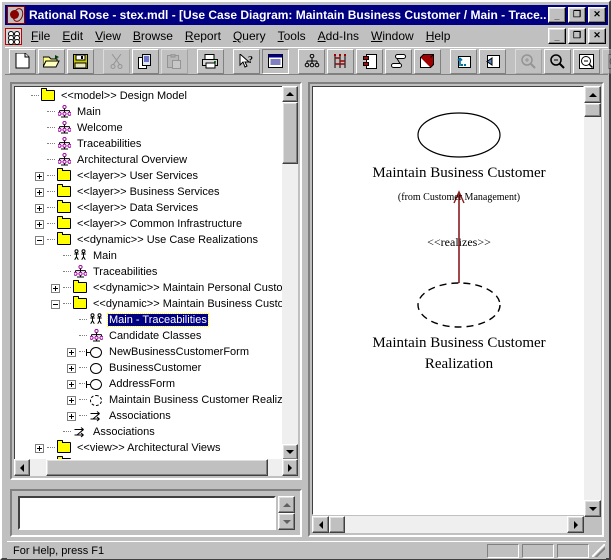 Image resolution: width=611 pixels, height=560 pixels. I want to click on browser-scroll-up-button, so click(290, 94).